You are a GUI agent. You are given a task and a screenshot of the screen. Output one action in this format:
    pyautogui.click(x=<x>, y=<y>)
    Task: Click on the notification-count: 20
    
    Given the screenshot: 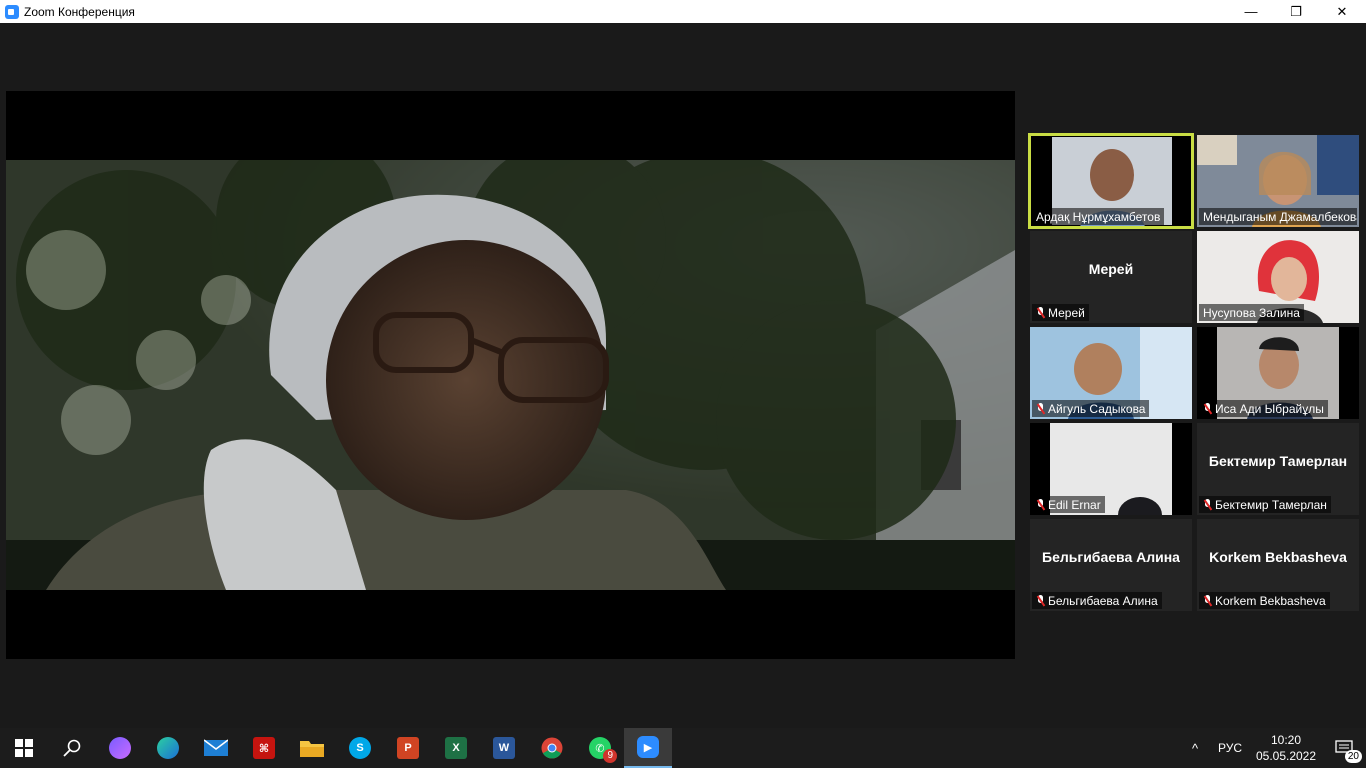 What is the action you would take?
    pyautogui.click(x=1353, y=756)
    